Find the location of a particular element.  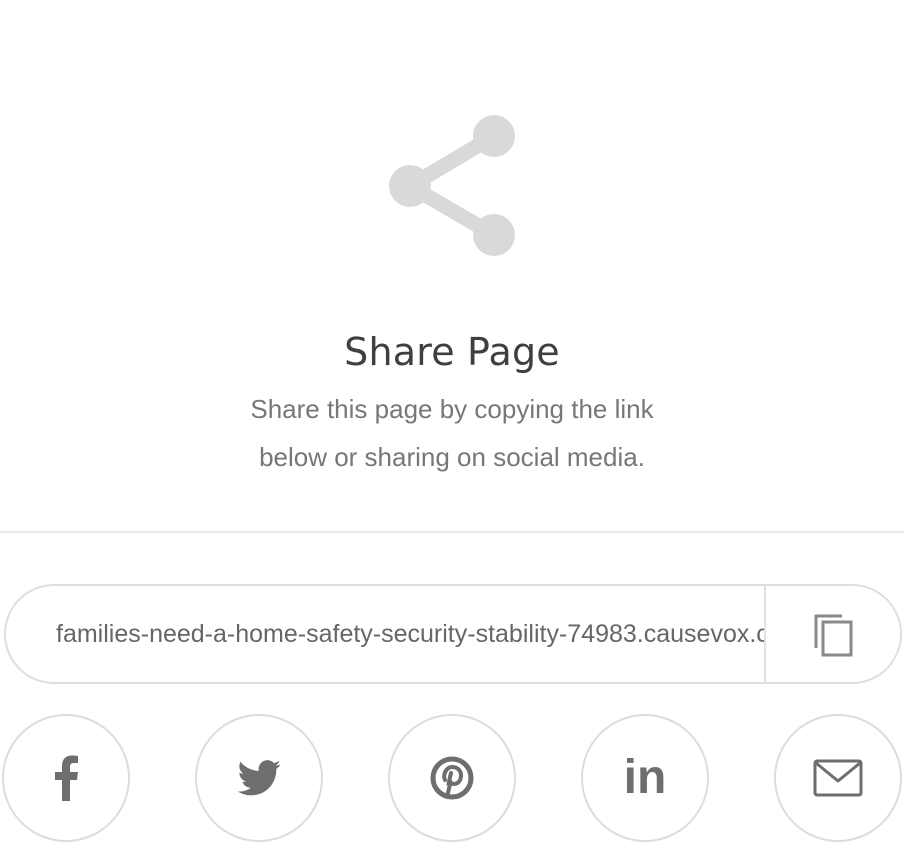

email-icon is located at coordinates (838, 778).